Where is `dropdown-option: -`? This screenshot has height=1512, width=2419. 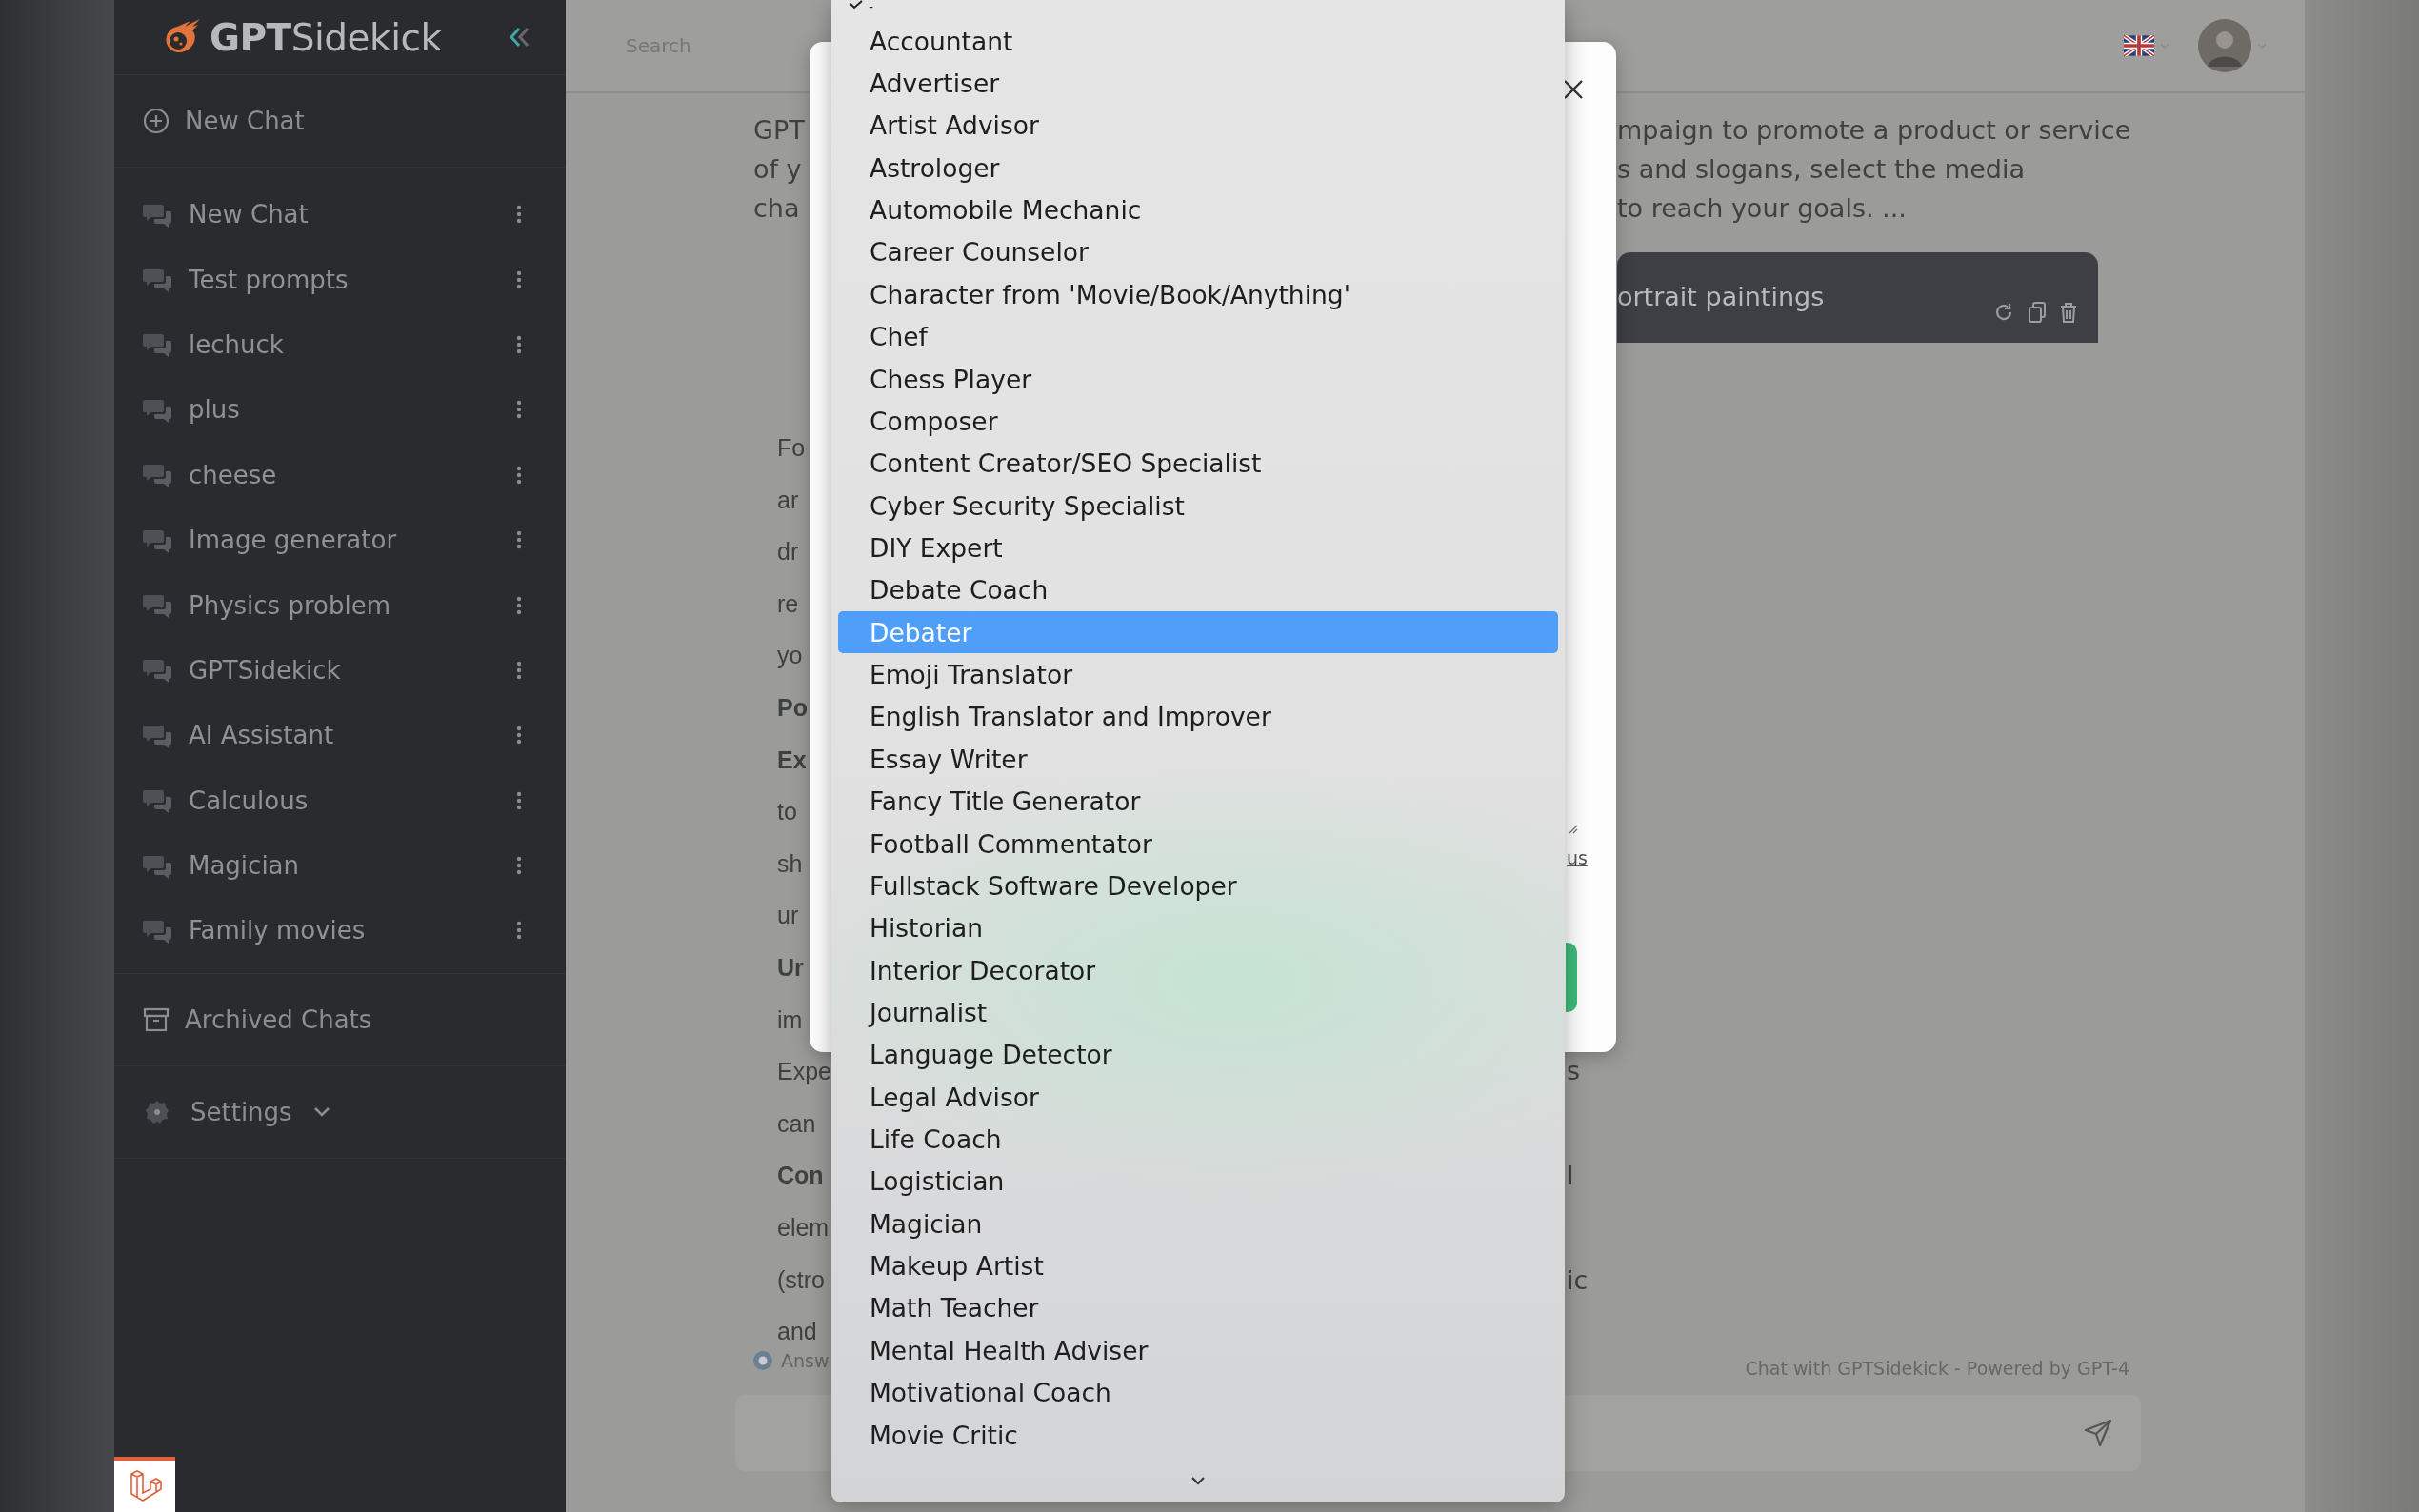
dropdown-option: - is located at coordinates (1198, 10).